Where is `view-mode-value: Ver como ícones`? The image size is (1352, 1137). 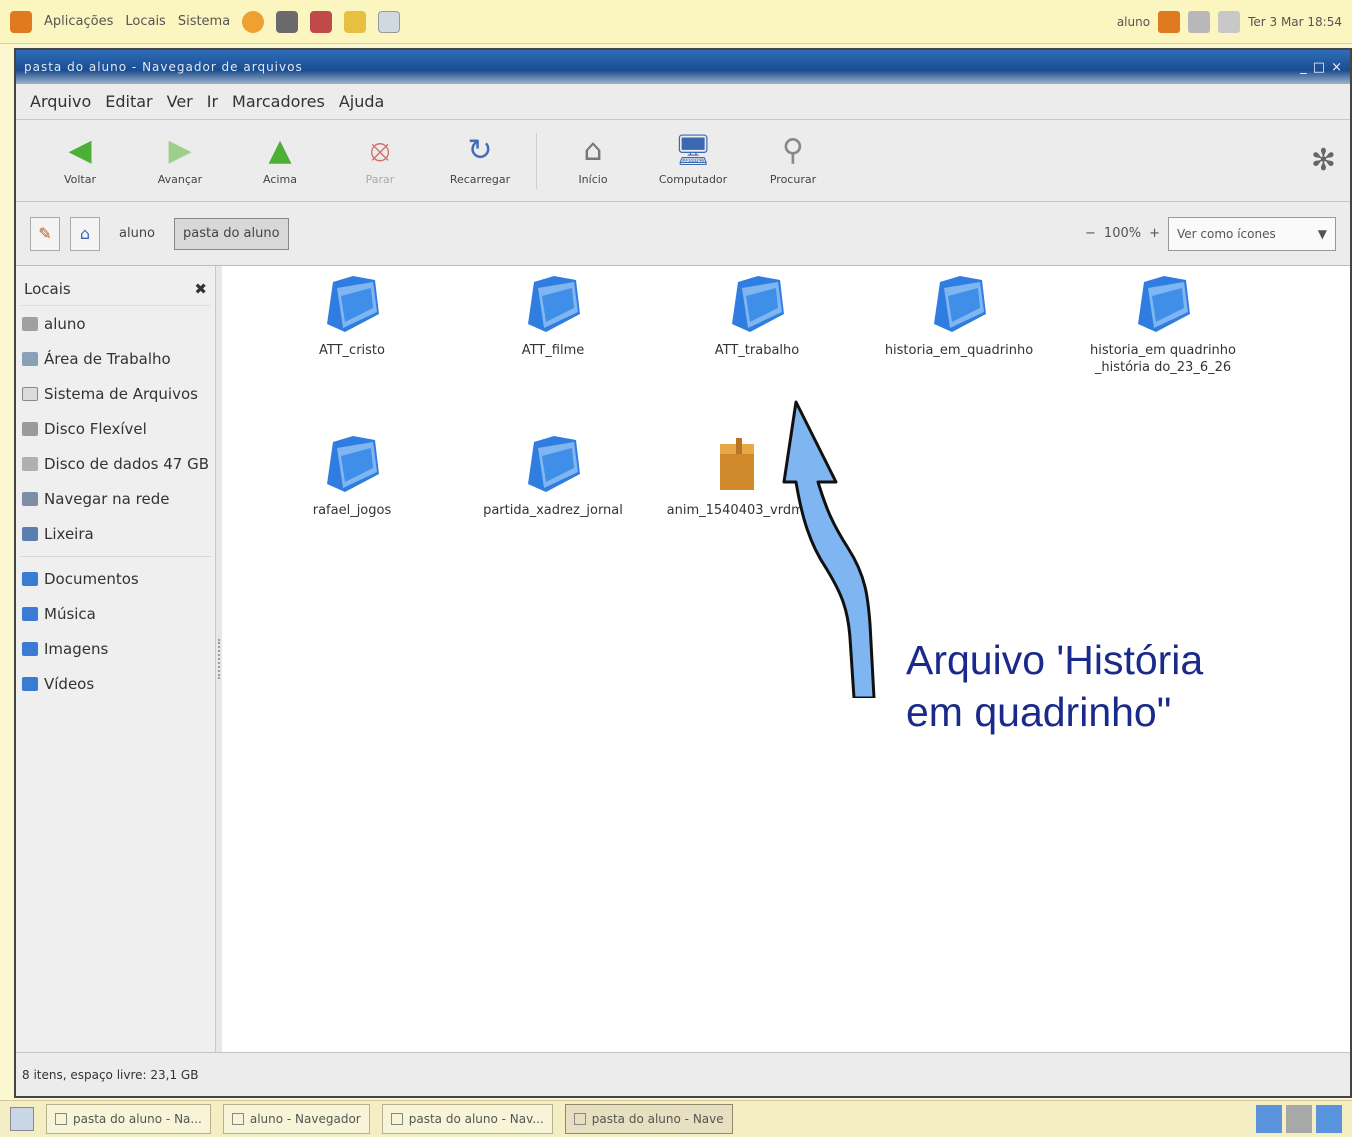 view-mode-value: Ver como ícones is located at coordinates (1226, 233).